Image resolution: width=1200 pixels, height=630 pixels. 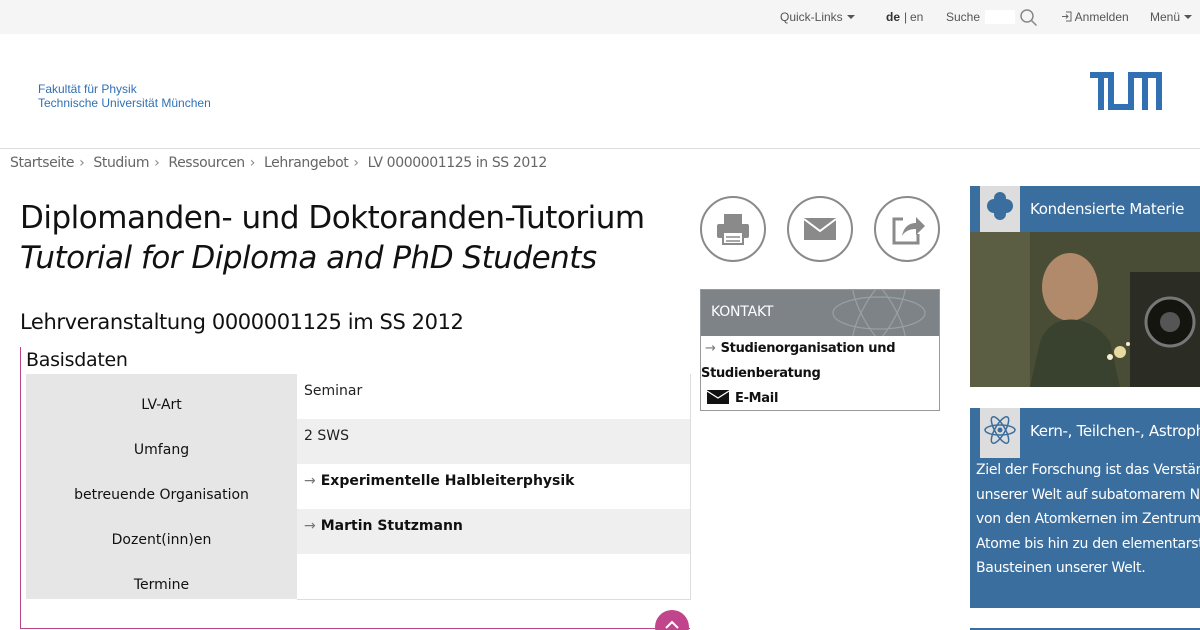 What do you see at coordinates (916, 17) in the screenshot?
I see `lang-en-link: en` at bounding box center [916, 17].